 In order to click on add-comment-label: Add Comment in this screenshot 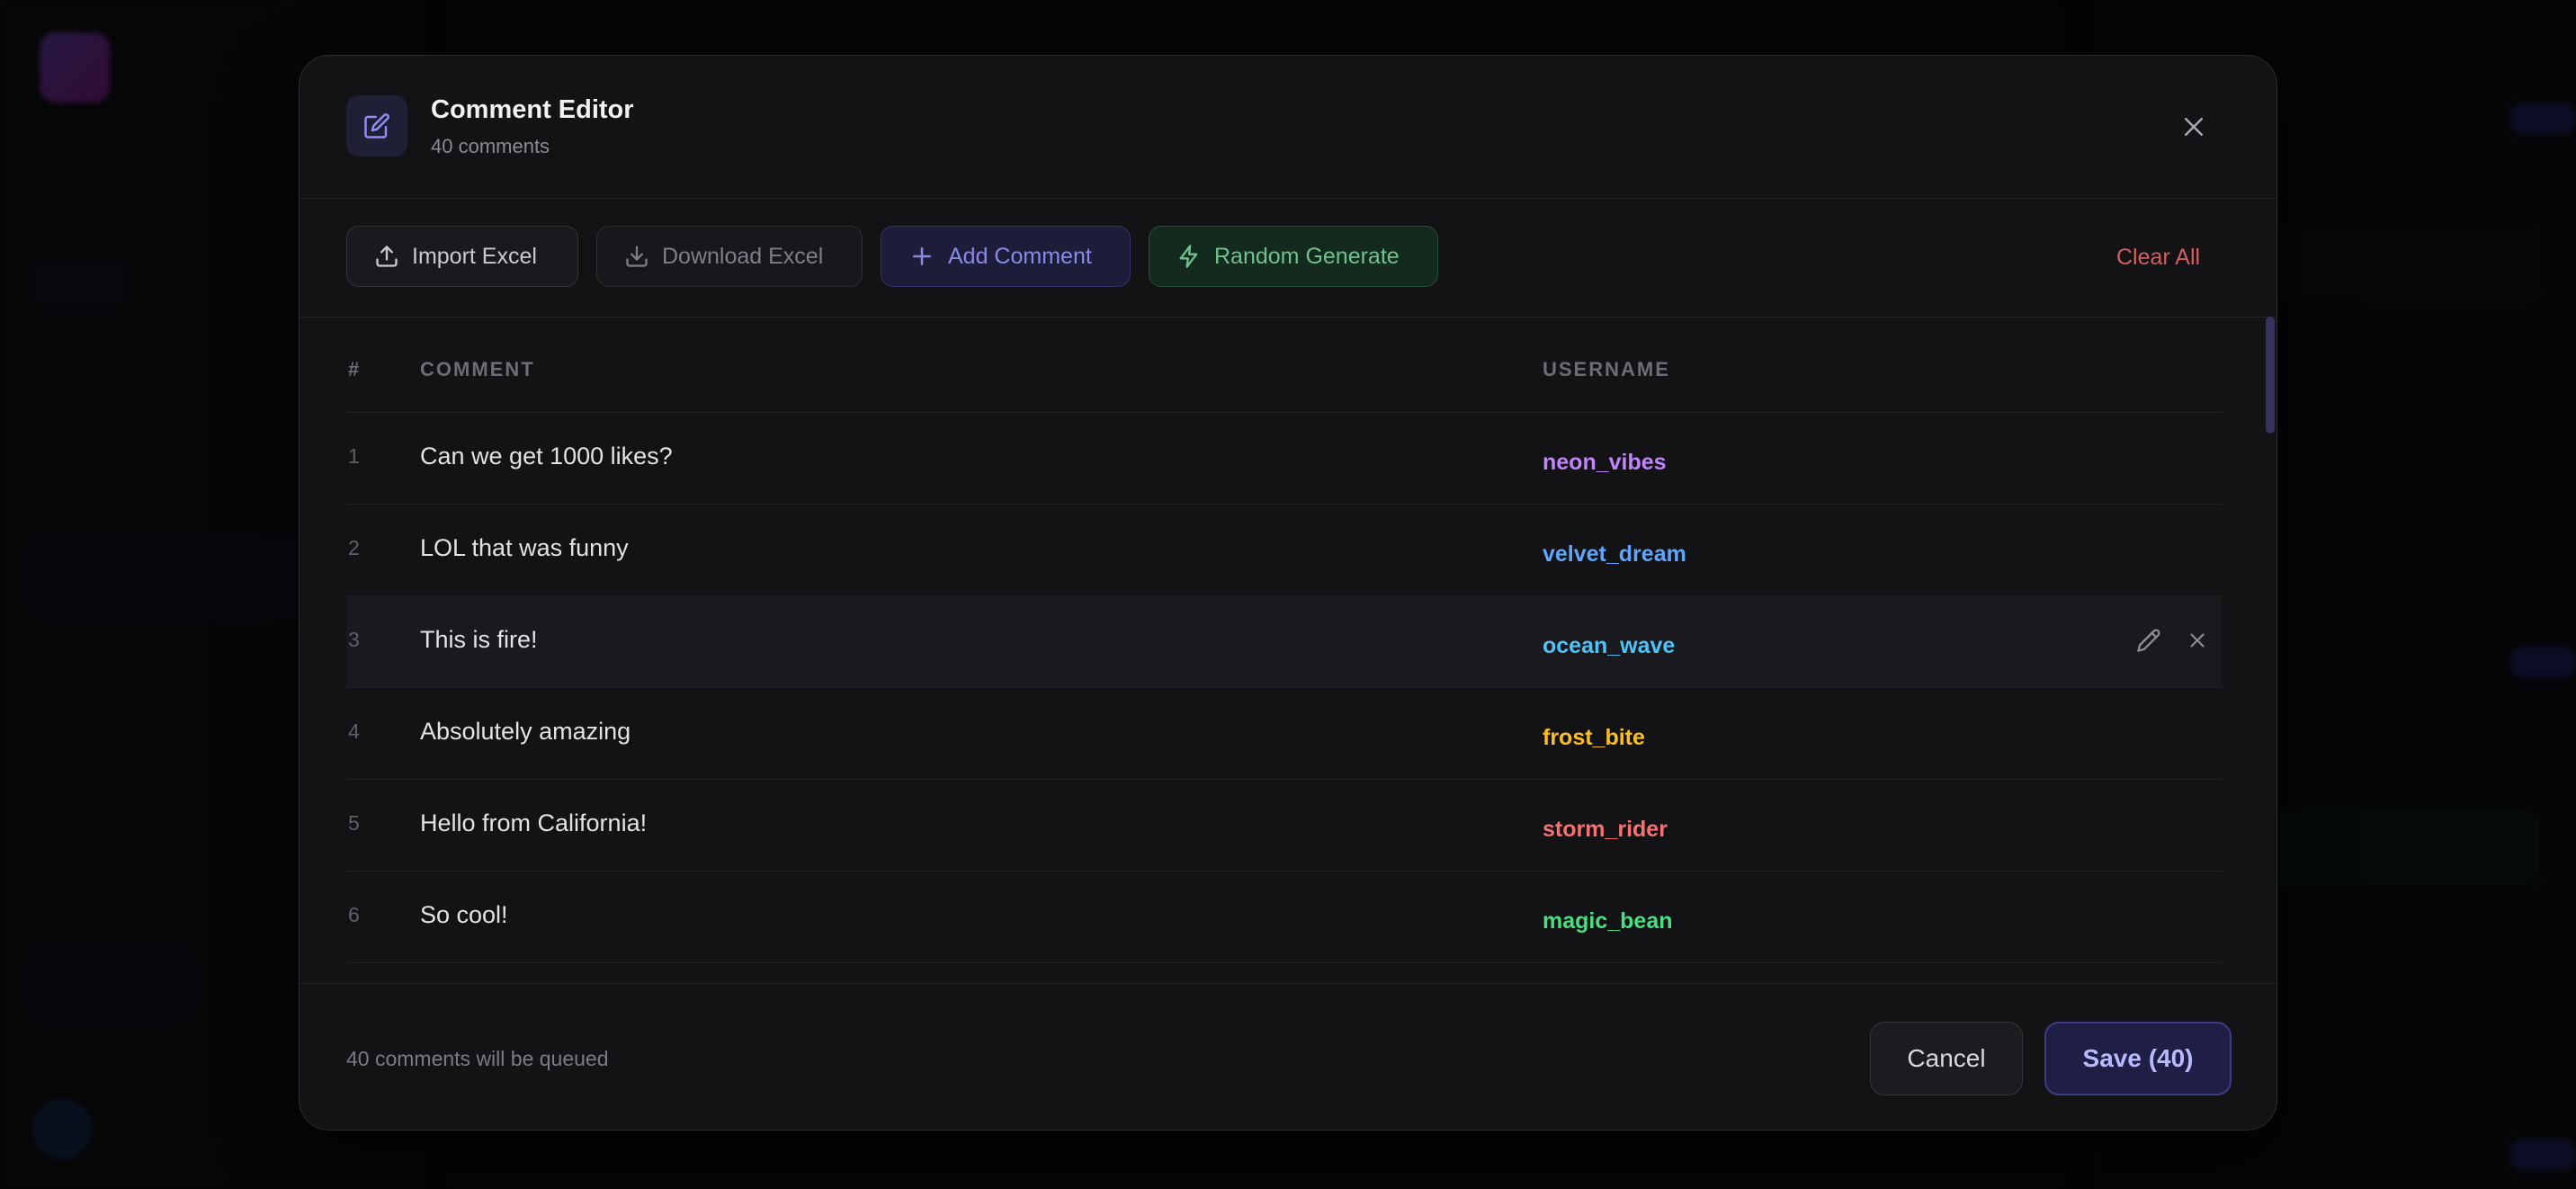, I will do `click(1020, 256)`.